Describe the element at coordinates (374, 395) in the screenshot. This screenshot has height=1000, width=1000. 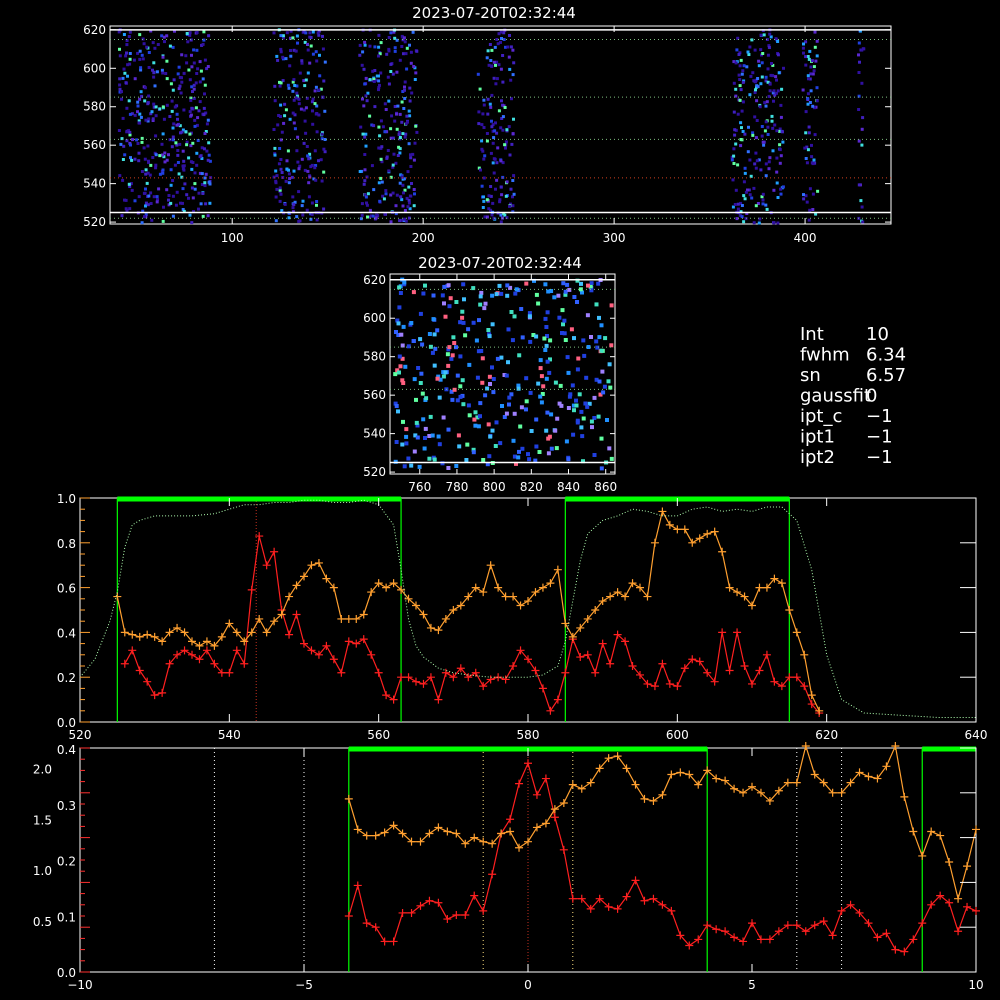
I see `mid-heatmap-ytick-label: 560` at that location.